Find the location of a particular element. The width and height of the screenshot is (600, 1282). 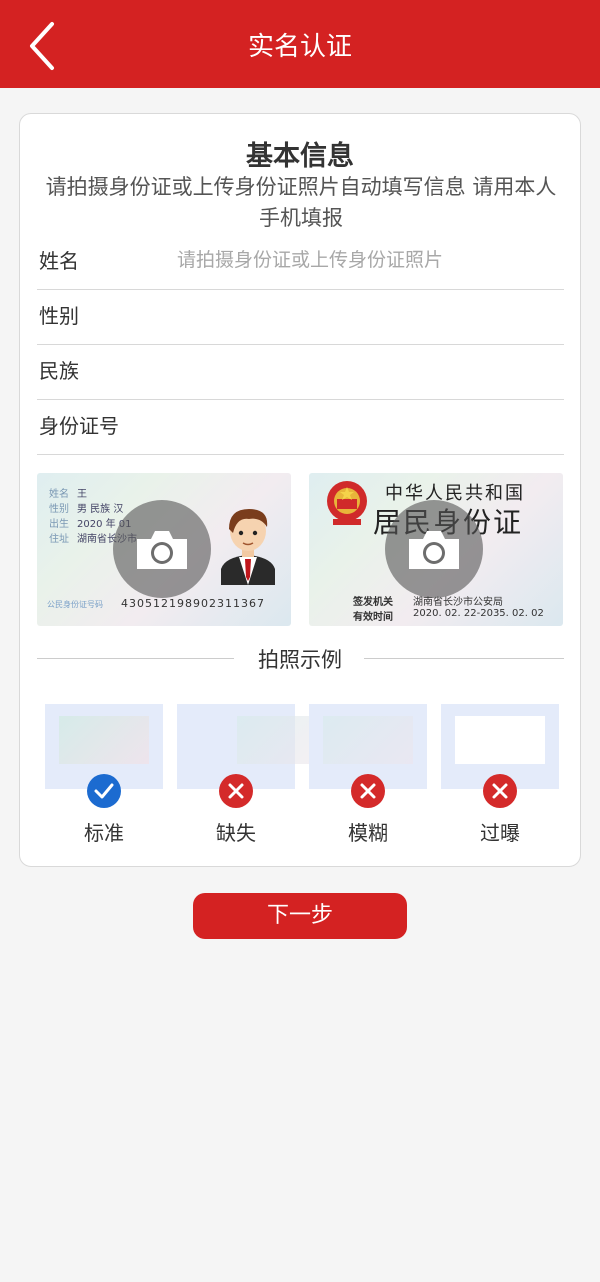

name-input: 请拍摄身份证或上传身份证照片 is located at coordinates (310, 258).